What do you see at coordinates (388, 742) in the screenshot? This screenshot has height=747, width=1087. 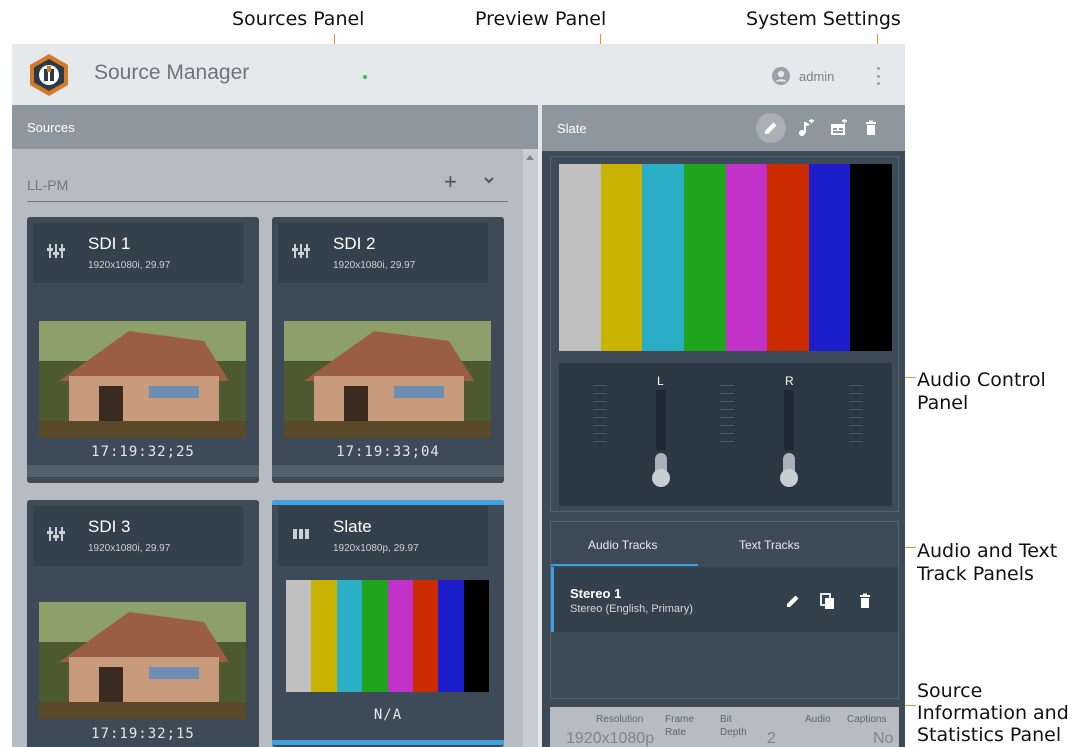 I see `selected-indicator-bottom` at bounding box center [388, 742].